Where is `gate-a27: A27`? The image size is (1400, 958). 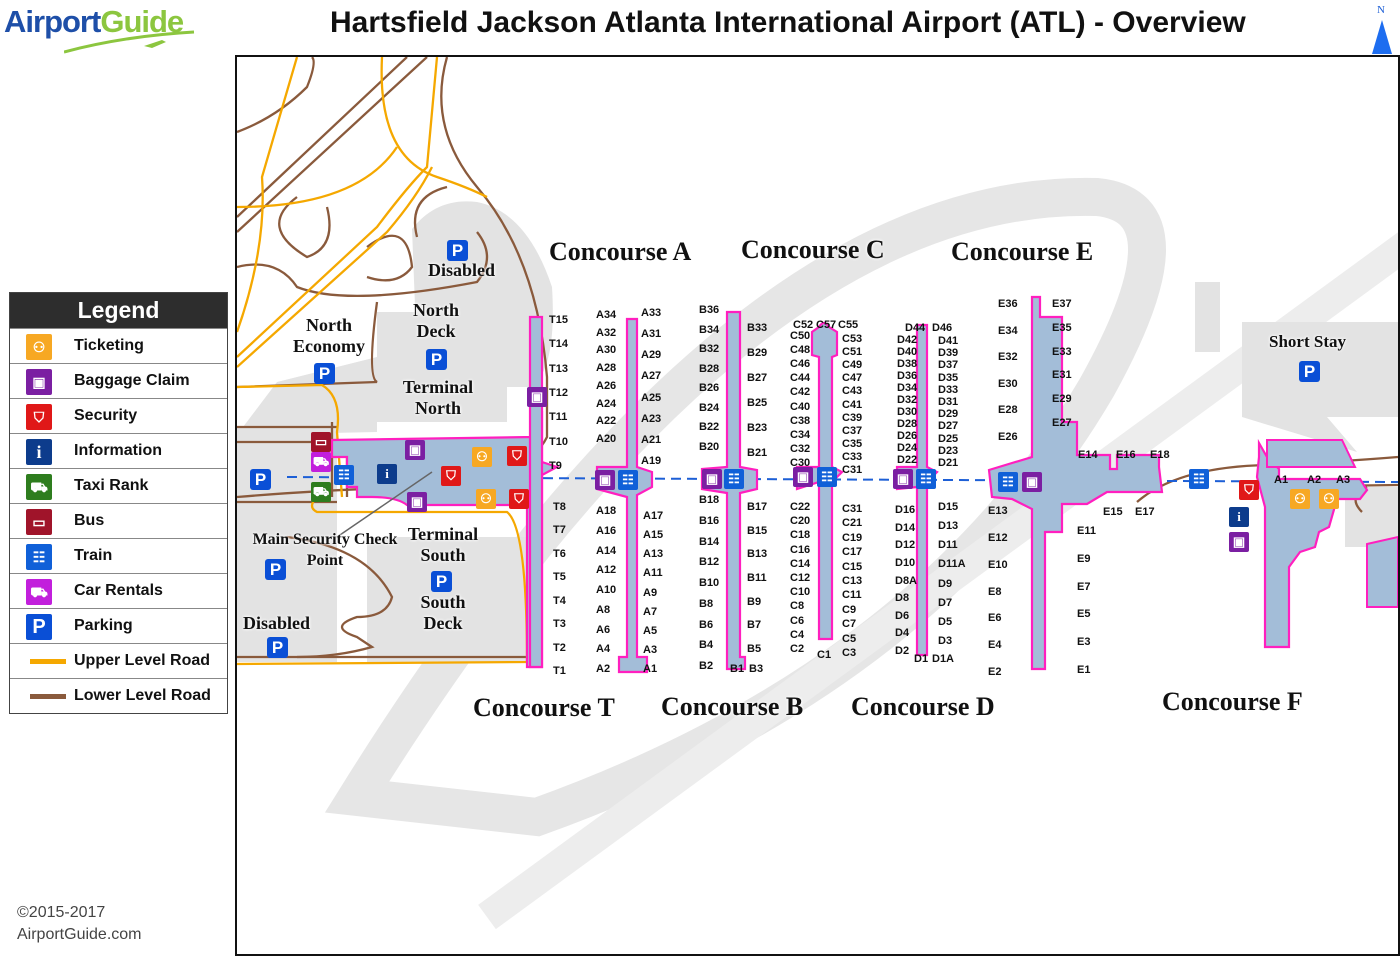 gate-a27: A27 is located at coordinates (651, 376).